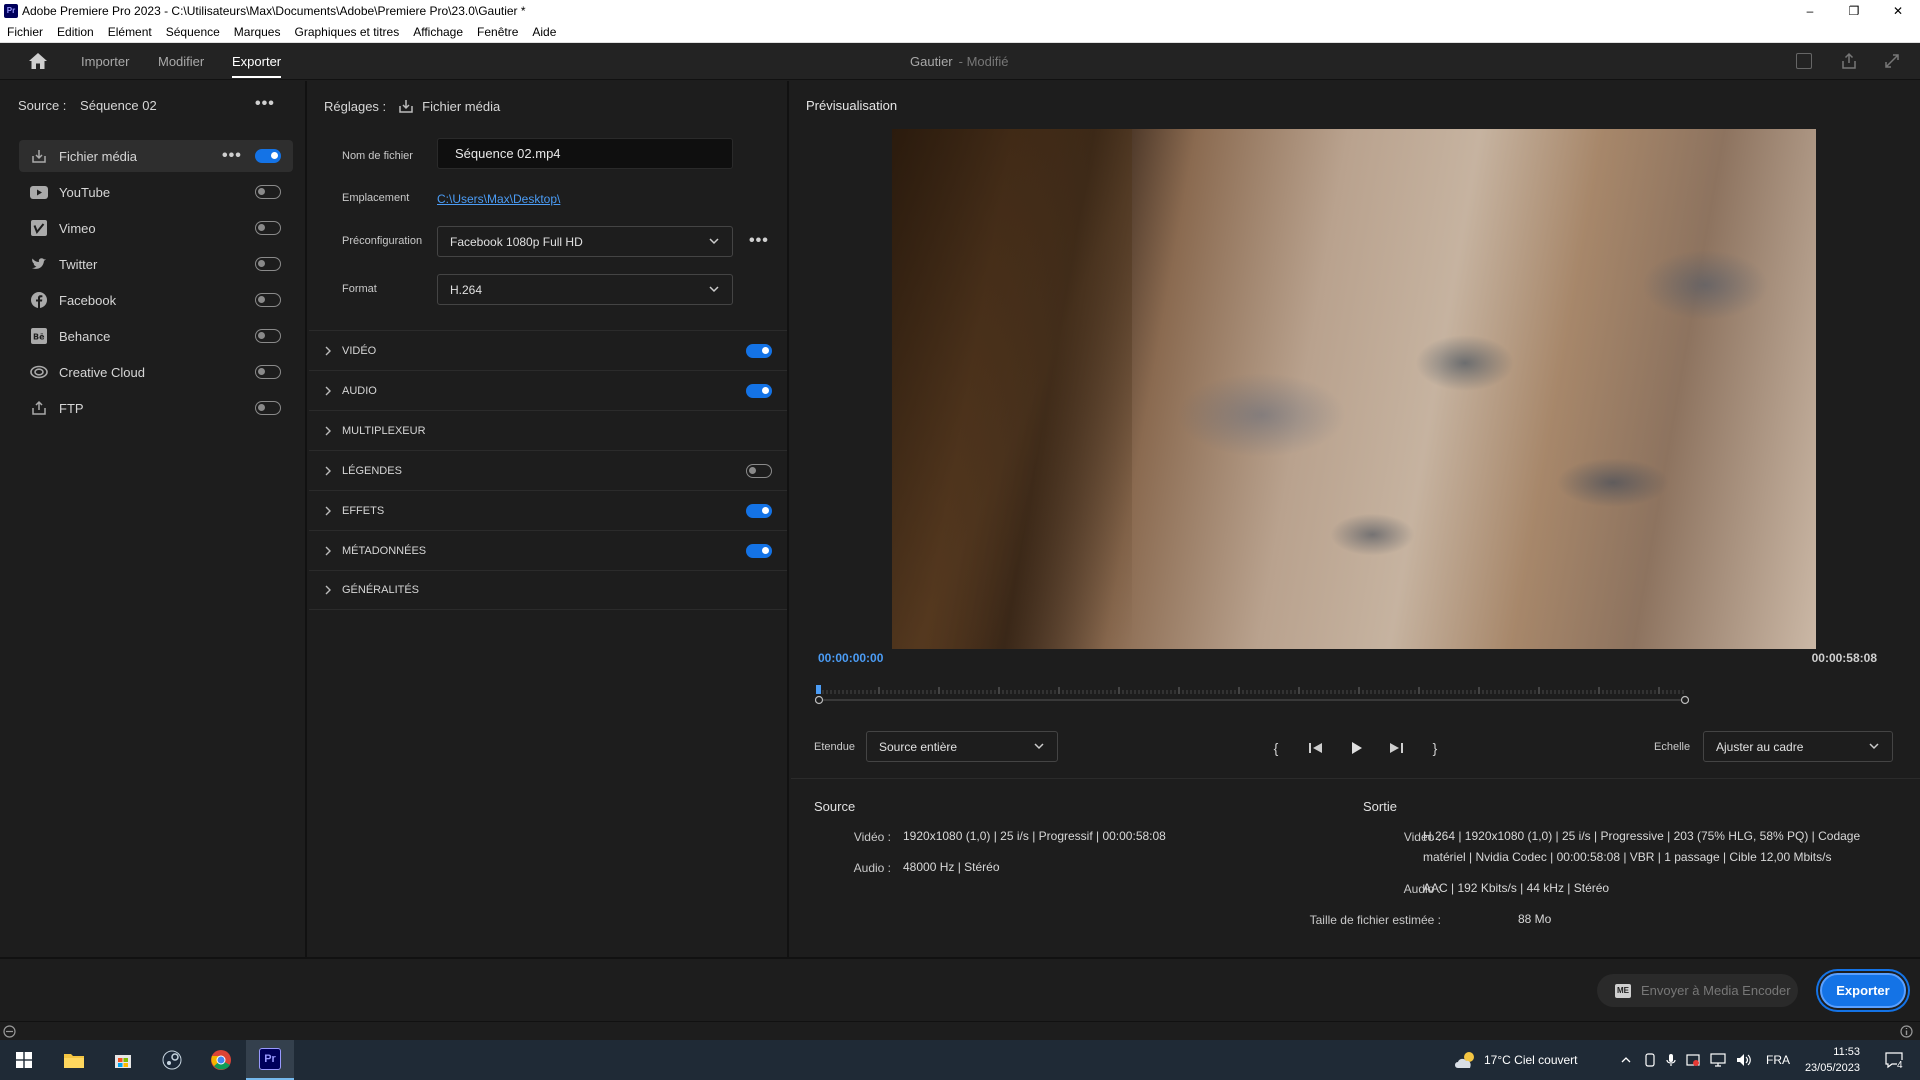 This screenshot has width=1920, height=1080. What do you see at coordinates (105, 61) in the screenshot?
I see `tab-importer: Importer` at bounding box center [105, 61].